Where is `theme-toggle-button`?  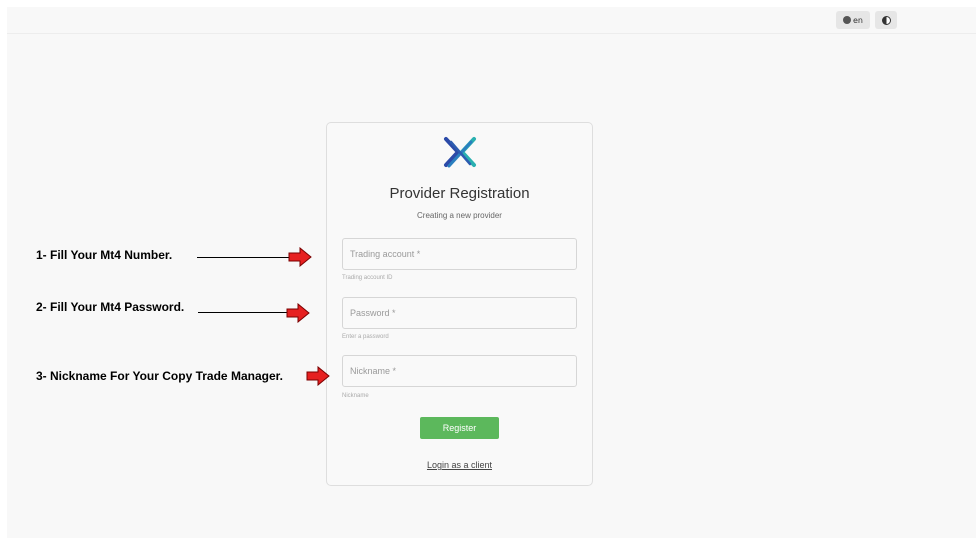 theme-toggle-button is located at coordinates (886, 20).